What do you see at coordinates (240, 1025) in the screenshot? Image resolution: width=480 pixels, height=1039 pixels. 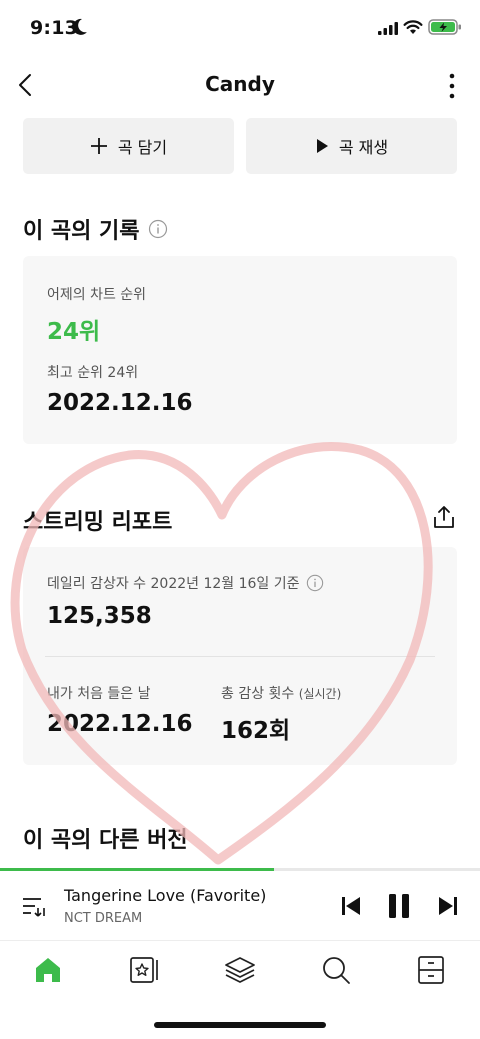 I see `home-indicator` at bounding box center [240, 1025].